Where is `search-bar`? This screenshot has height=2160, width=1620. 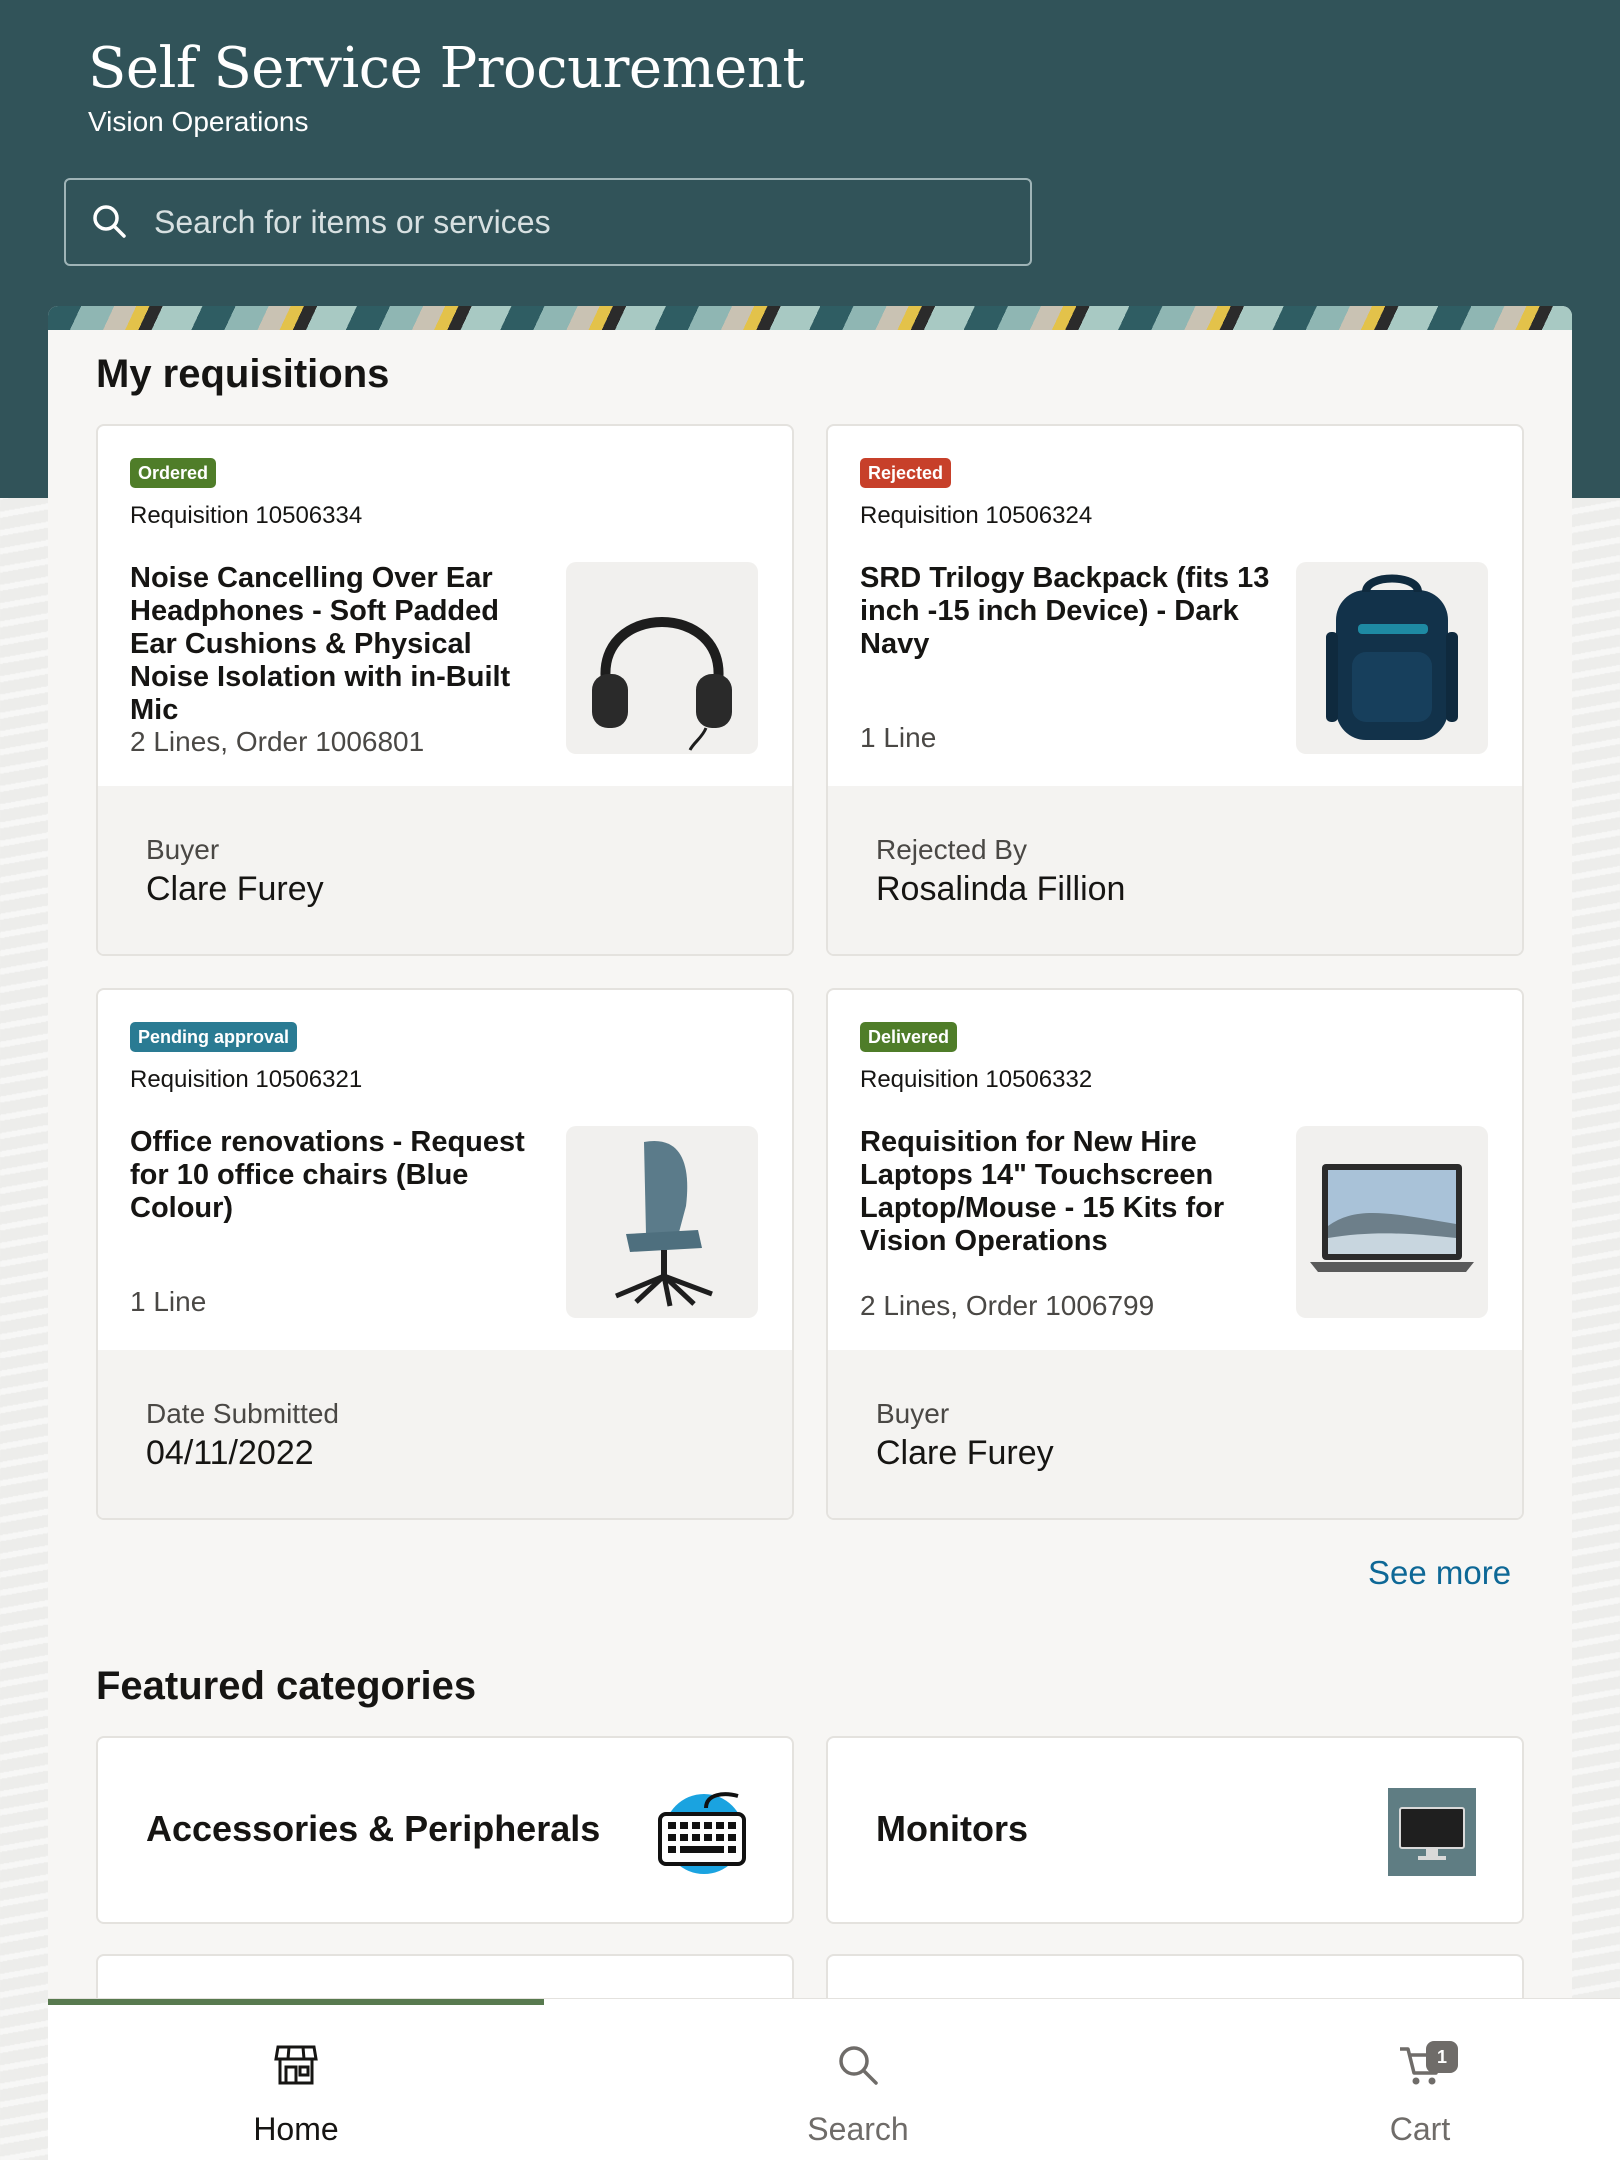
search-bar is located at coordinates (548, 222).